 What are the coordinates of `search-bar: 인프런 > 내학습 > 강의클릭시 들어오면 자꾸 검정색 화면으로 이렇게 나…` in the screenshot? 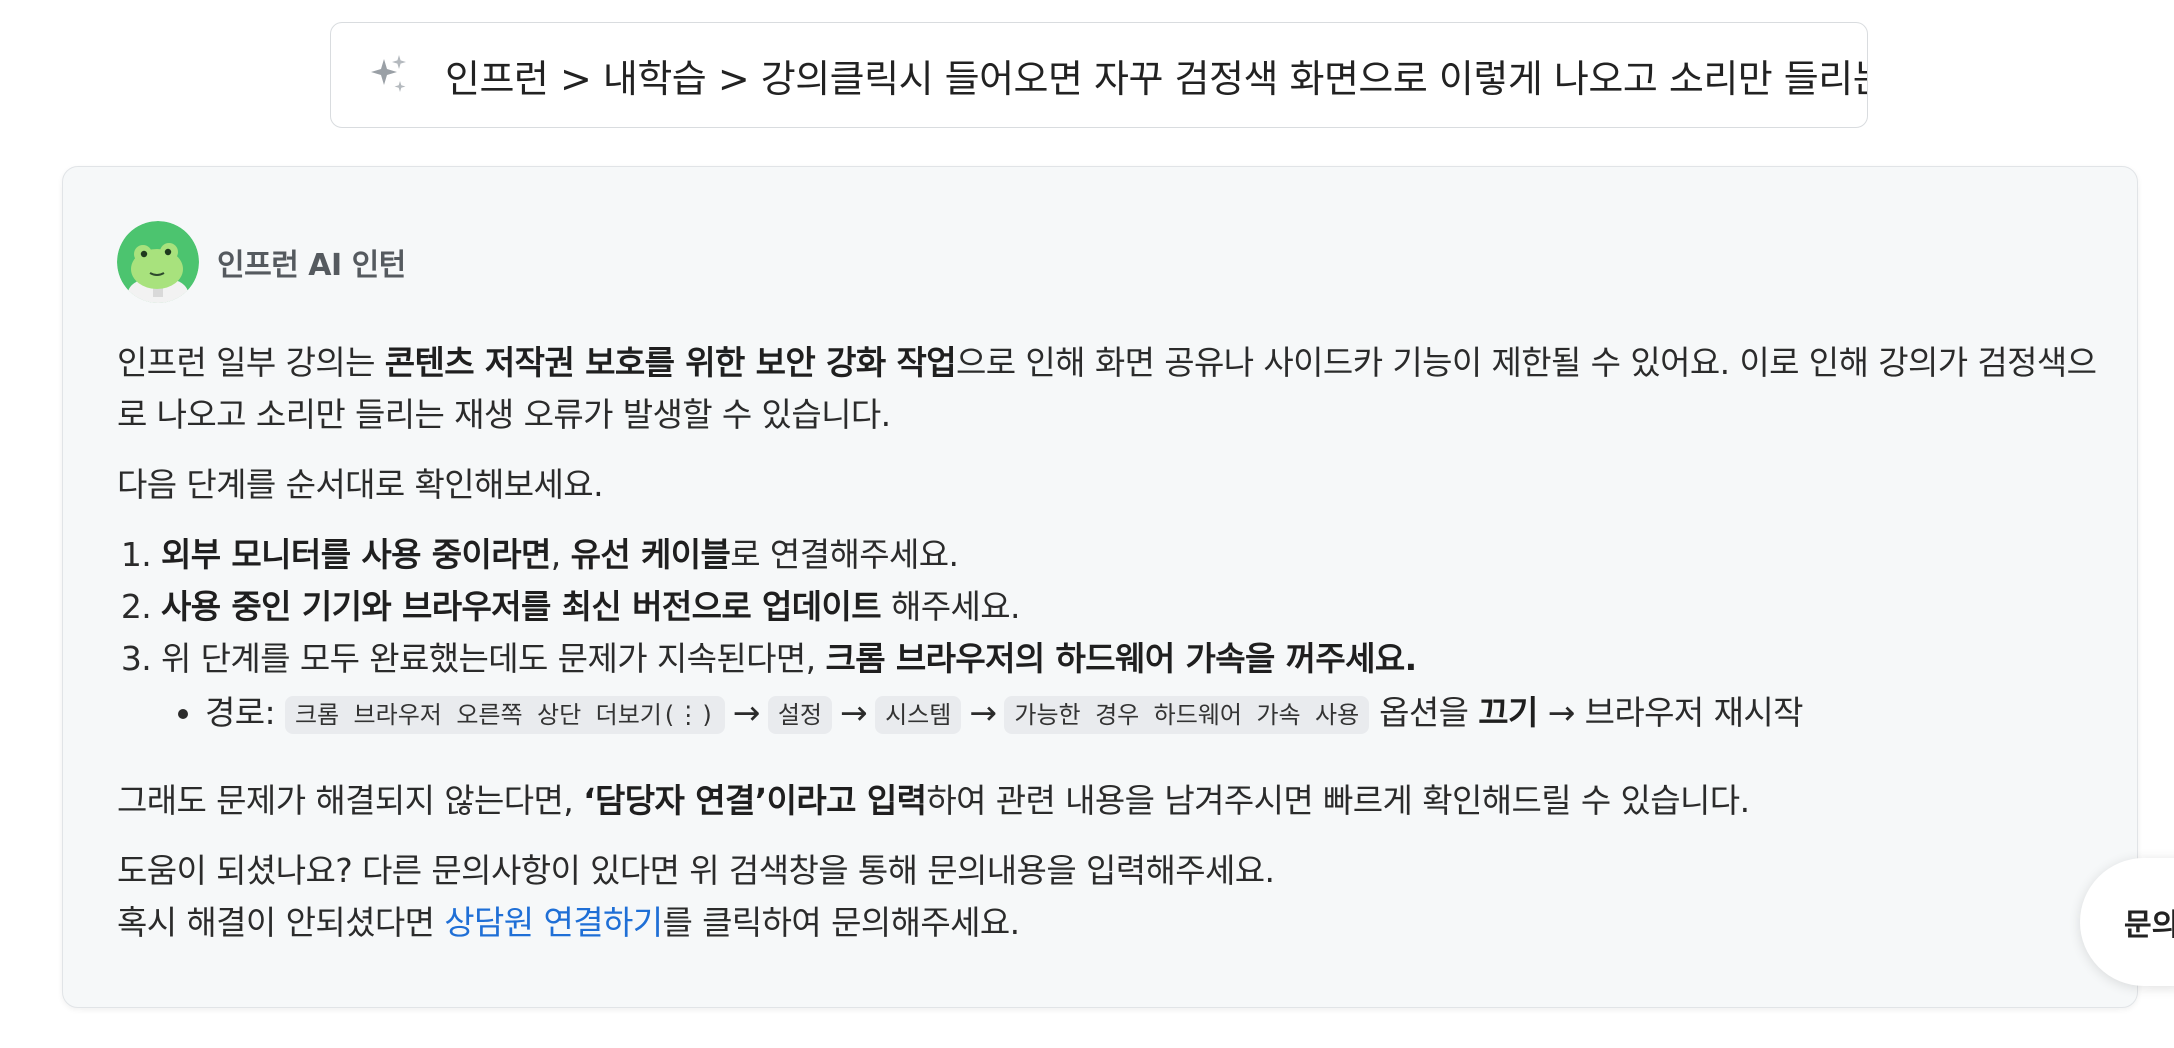 It's located at (1099, 75).